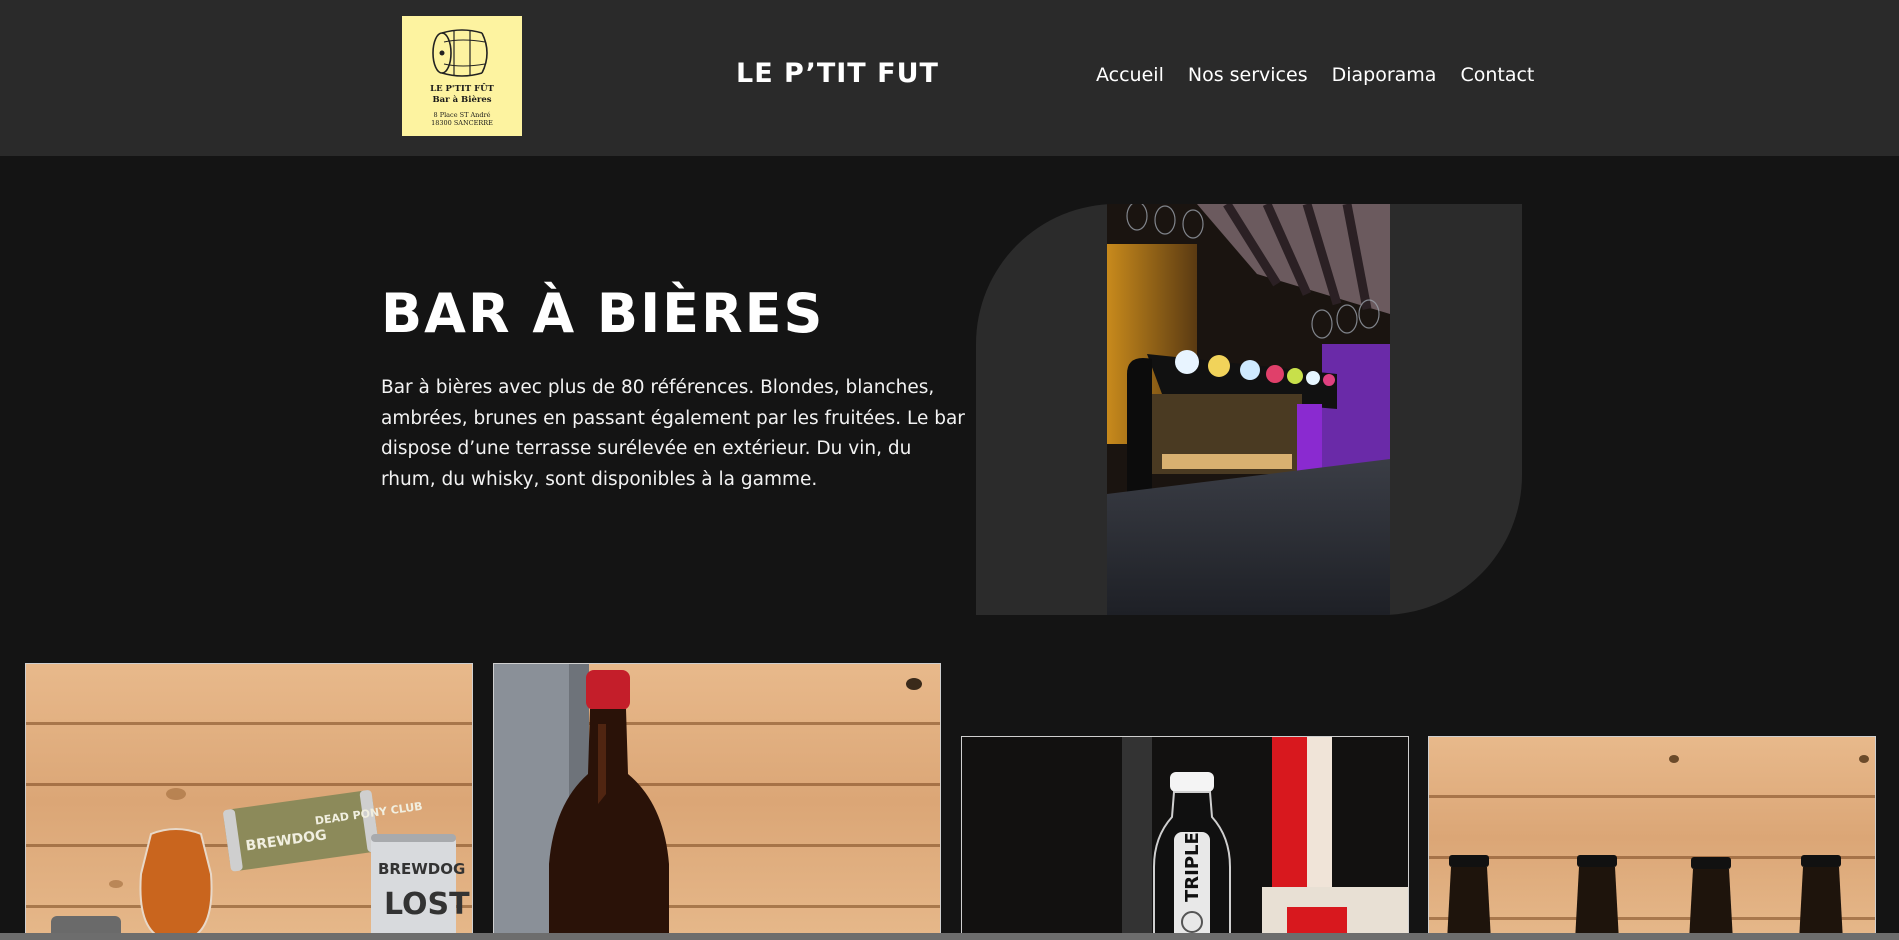 The image size is (1899, 940). I want to click on gallery-image-brewdog-cans: BREWDOG DEAD PONY CLUB BREWDOG LOST, so click(249, 801).